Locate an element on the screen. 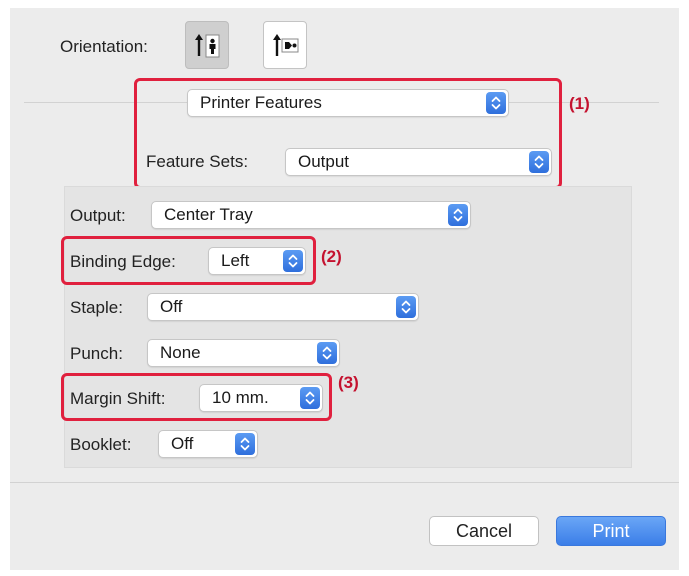 The image size is (689, 576). staple-label: Staple: is located at coordinates (96, 307).